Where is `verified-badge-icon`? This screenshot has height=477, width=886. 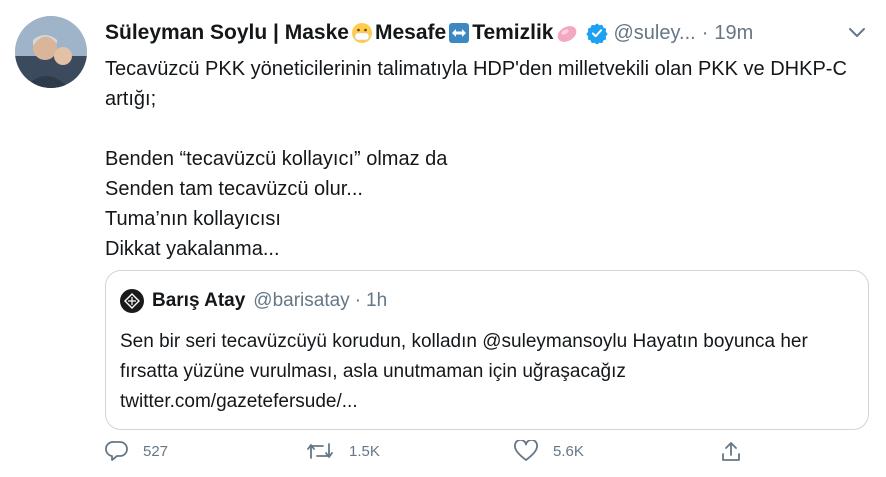
verified-badge-icon is located at coordinates (596, 33).